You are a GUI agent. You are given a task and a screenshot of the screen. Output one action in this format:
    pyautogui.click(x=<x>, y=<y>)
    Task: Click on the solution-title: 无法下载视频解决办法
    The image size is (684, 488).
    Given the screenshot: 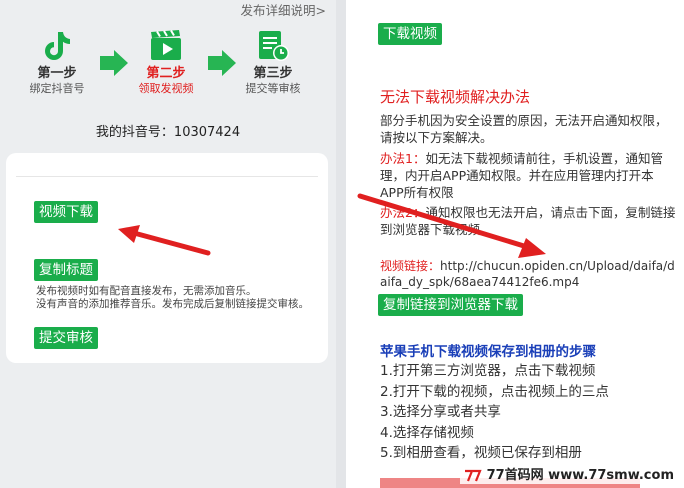 What is the action you would take?
    pyautogui.click(x=455, y=97)
    